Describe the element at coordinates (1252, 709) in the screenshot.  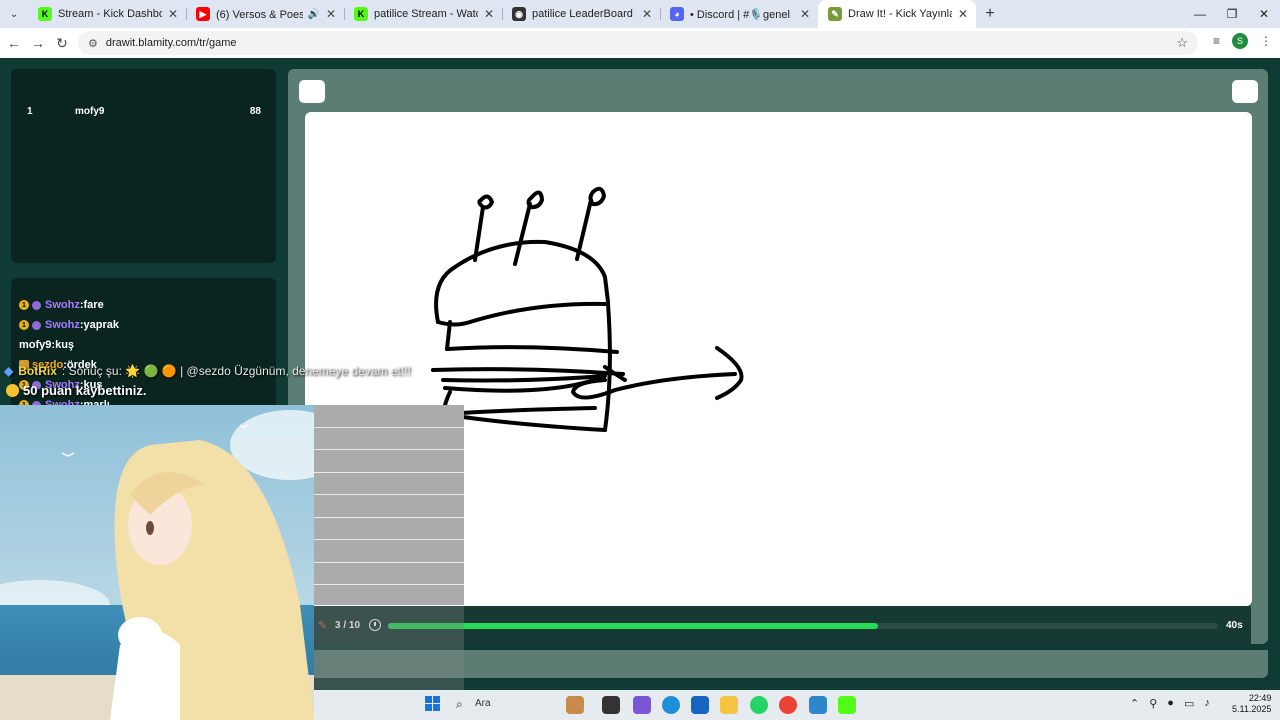
I see `clock-date: 5.11.2025` at that location.